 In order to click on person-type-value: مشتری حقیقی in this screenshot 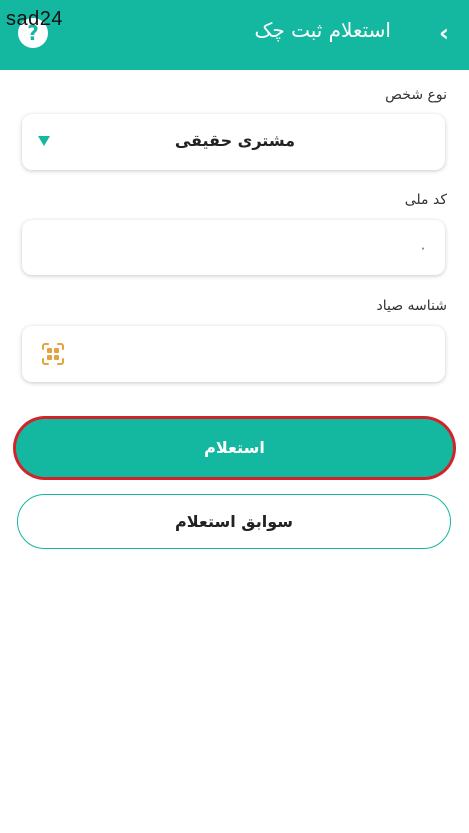, I will do `click(234, 140)`.